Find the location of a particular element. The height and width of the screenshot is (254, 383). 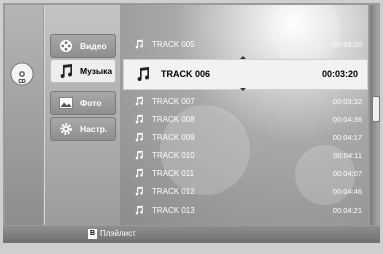

cd-icon: CD is located at coordinates (22, 74).